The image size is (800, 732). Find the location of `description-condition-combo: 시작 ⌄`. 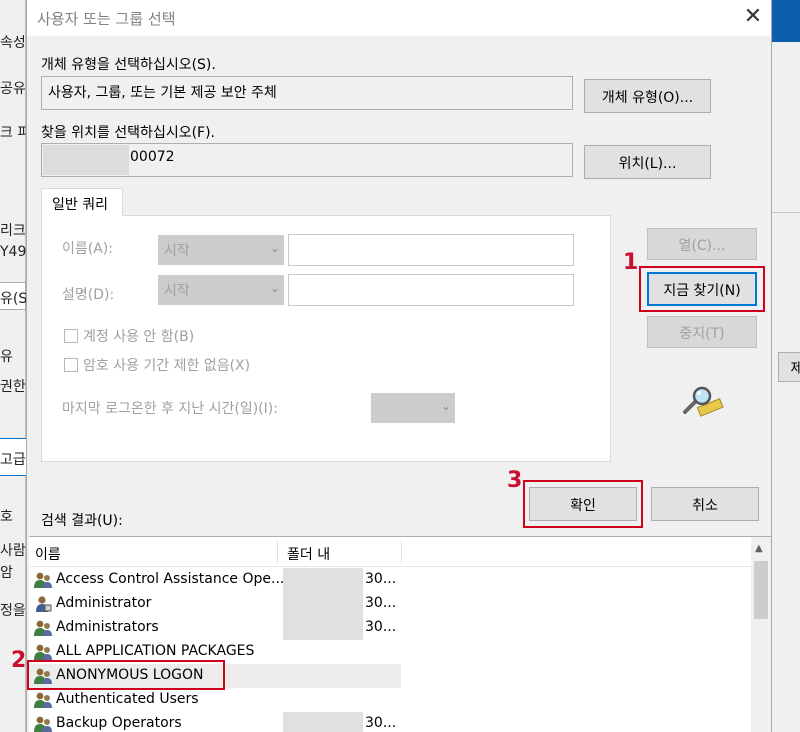

description-condition-combo: 시작 ⌄ is located at coordinates (221, 290).